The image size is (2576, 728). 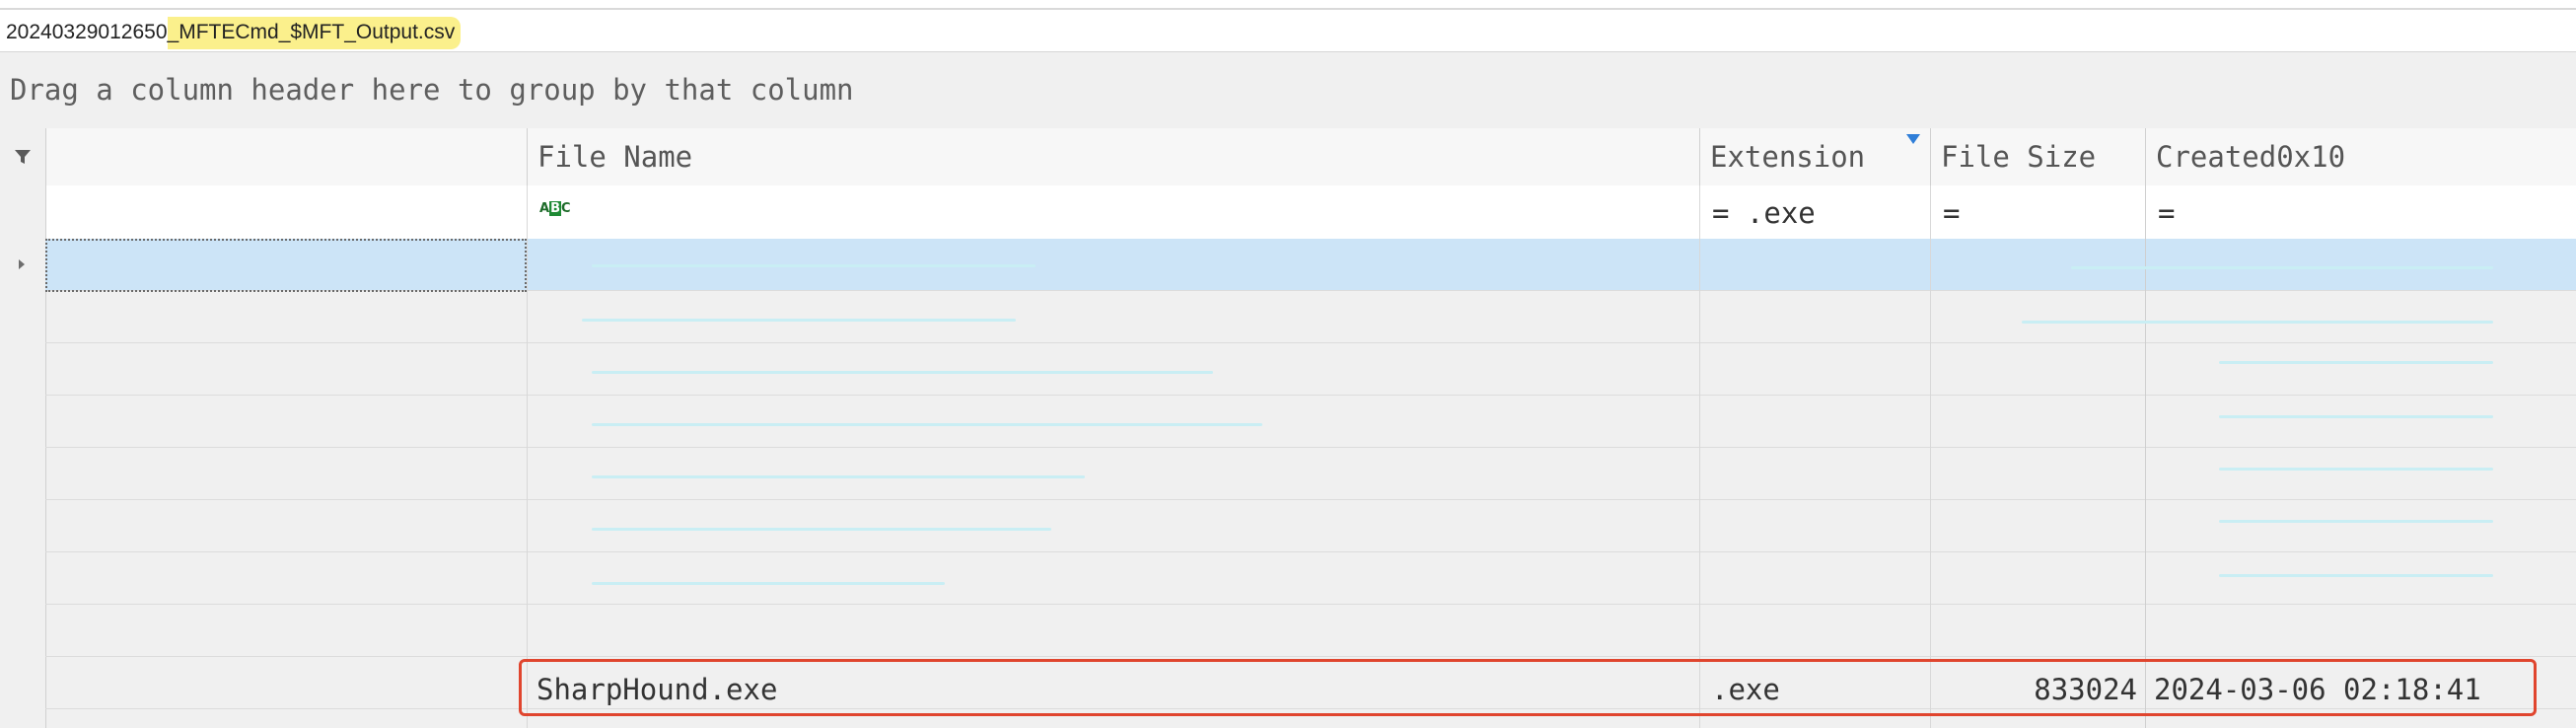 I want to click on filter-cell-extension: = .exe, so click(x=1814, y=212).